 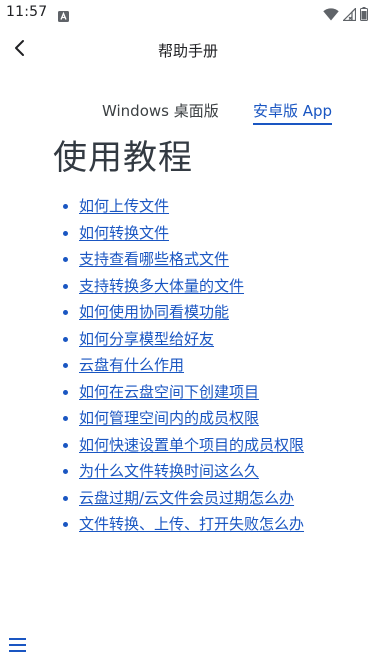 I want to click on section-heading: 使用教程, so click(x=123, y=158).